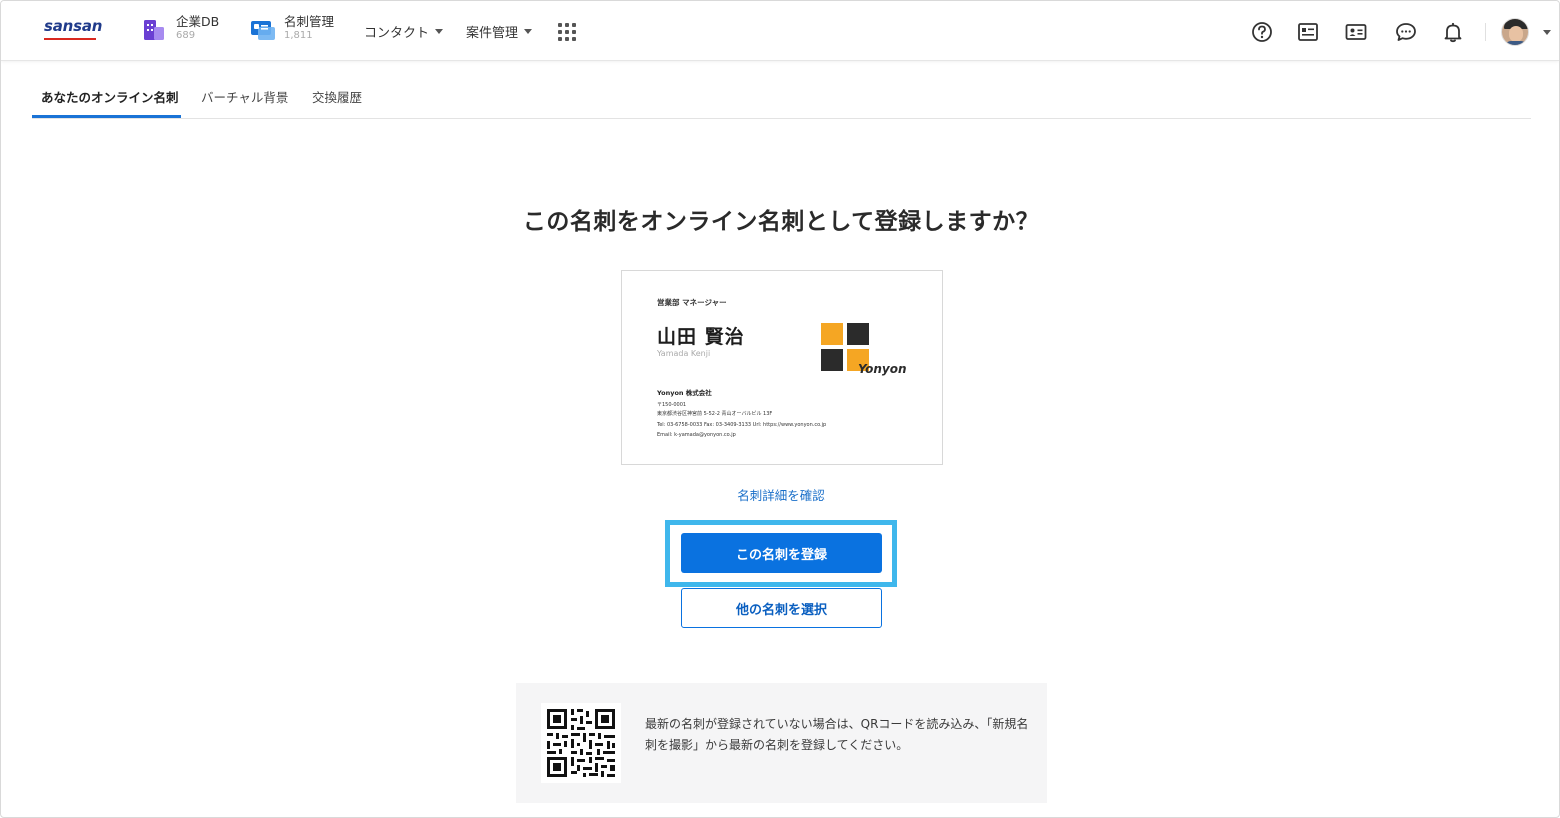 This screenshot has height=818, width=1560. I want to click on nav-app-company-db: 企業DB 689, so click(180, 32).